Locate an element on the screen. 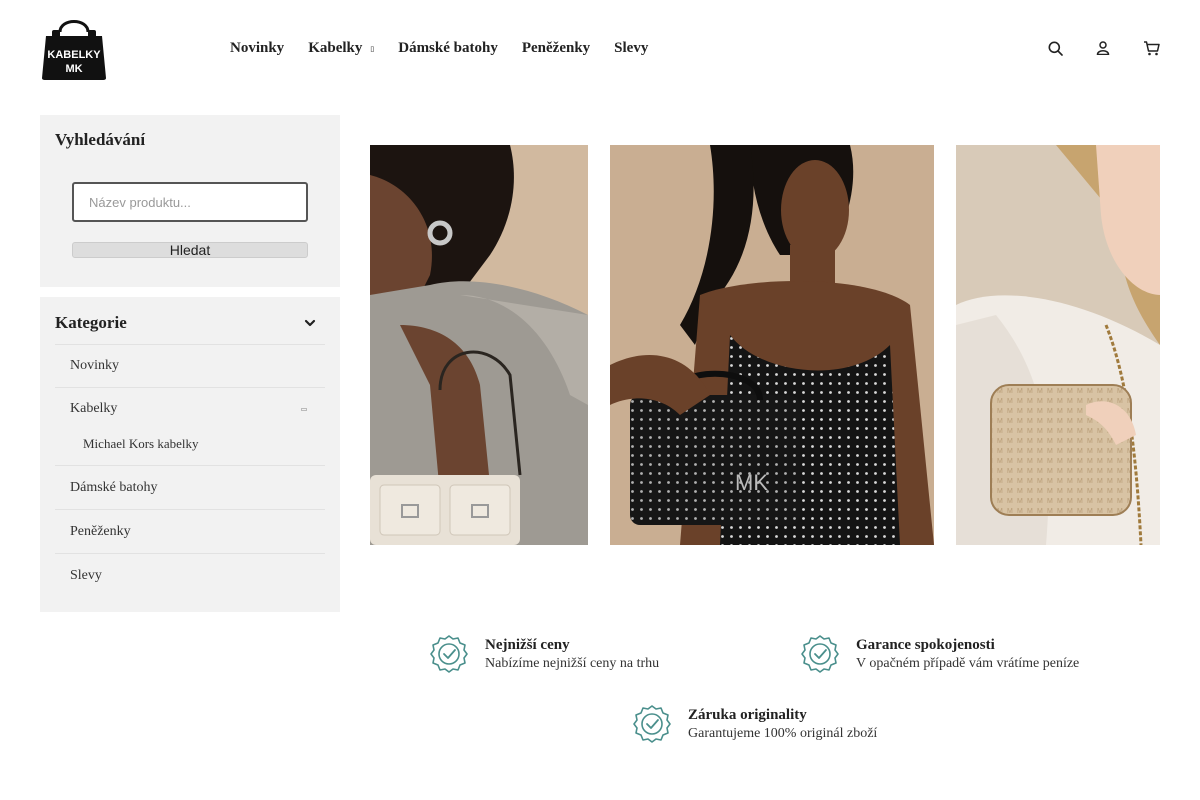 Image resolution: width=1200 pixels, height=800 pixels. search-input is located at coordinates (190, 202).